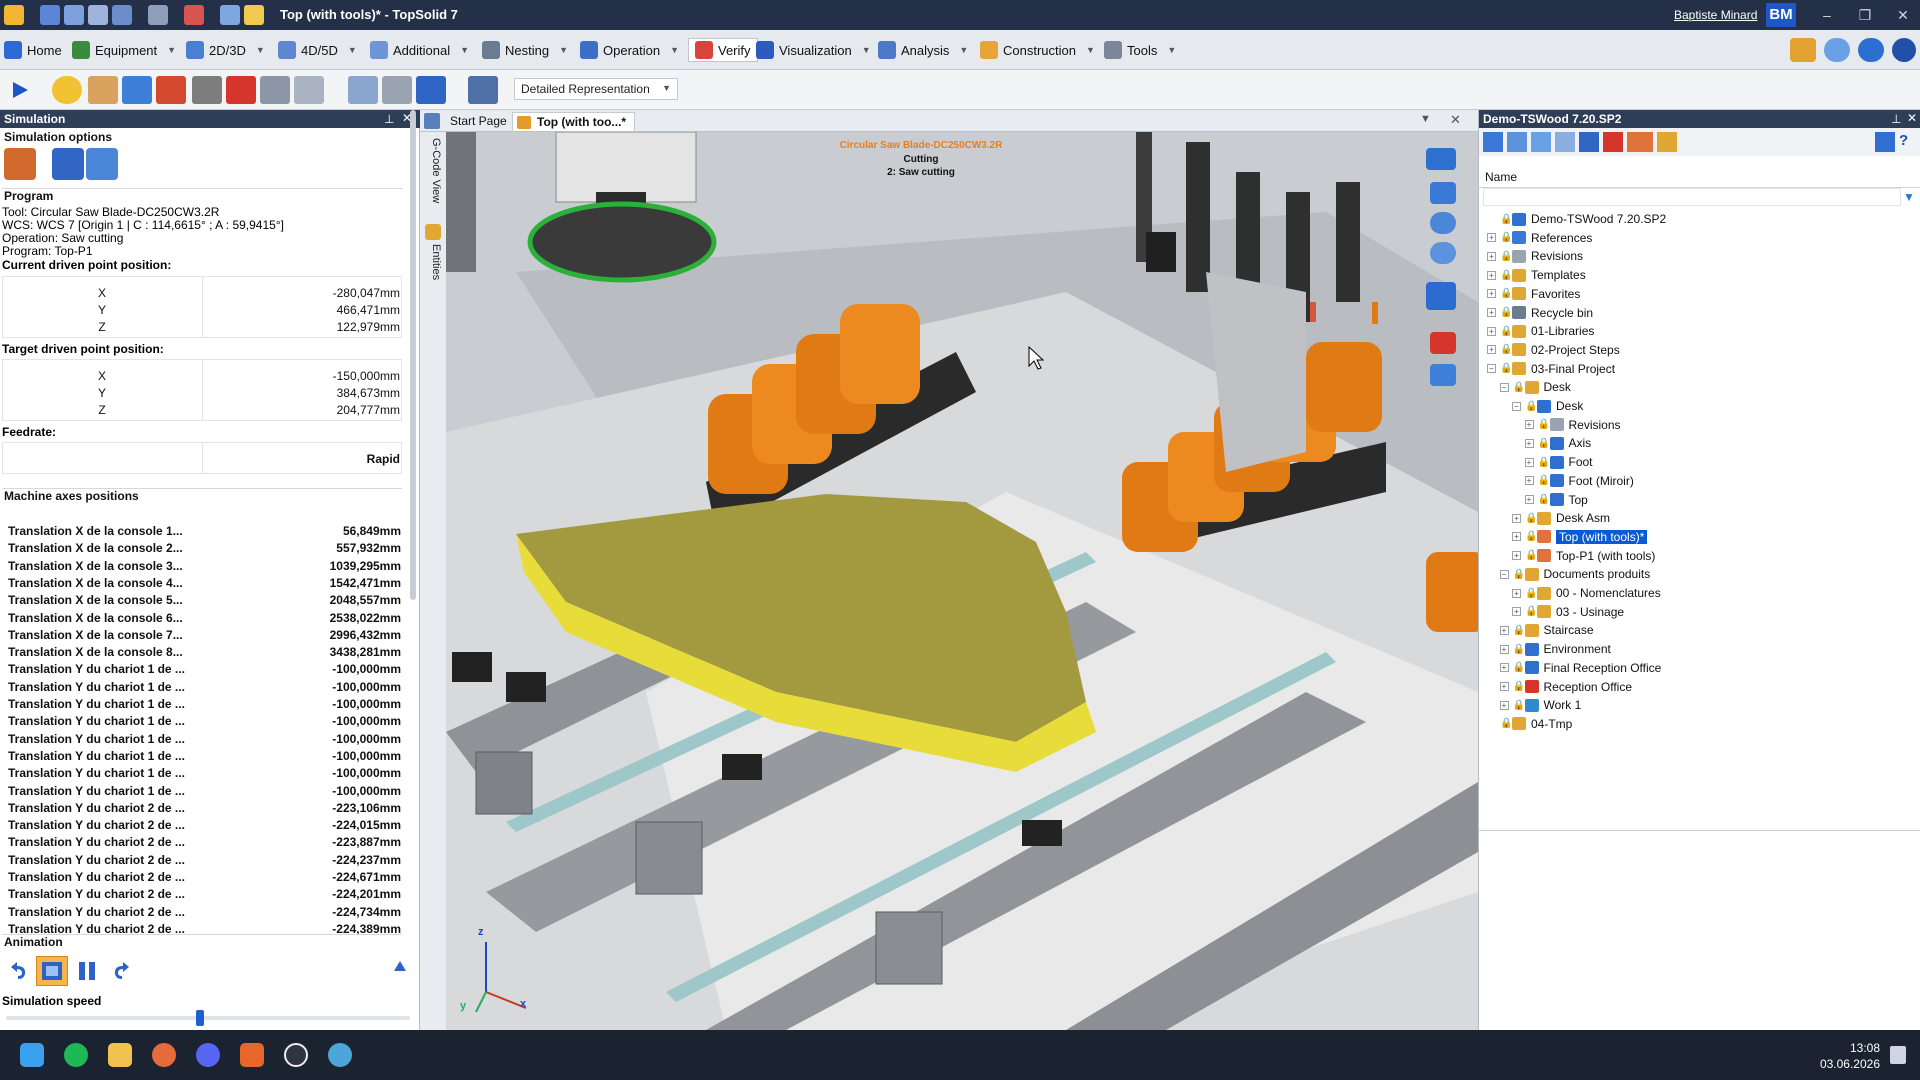 This screenshot has height=1080, width=1920. Describe the element at coordinates (1529, 724) in the screenshot. I see `tree-item: 🔒 04-Tmp` at that location.